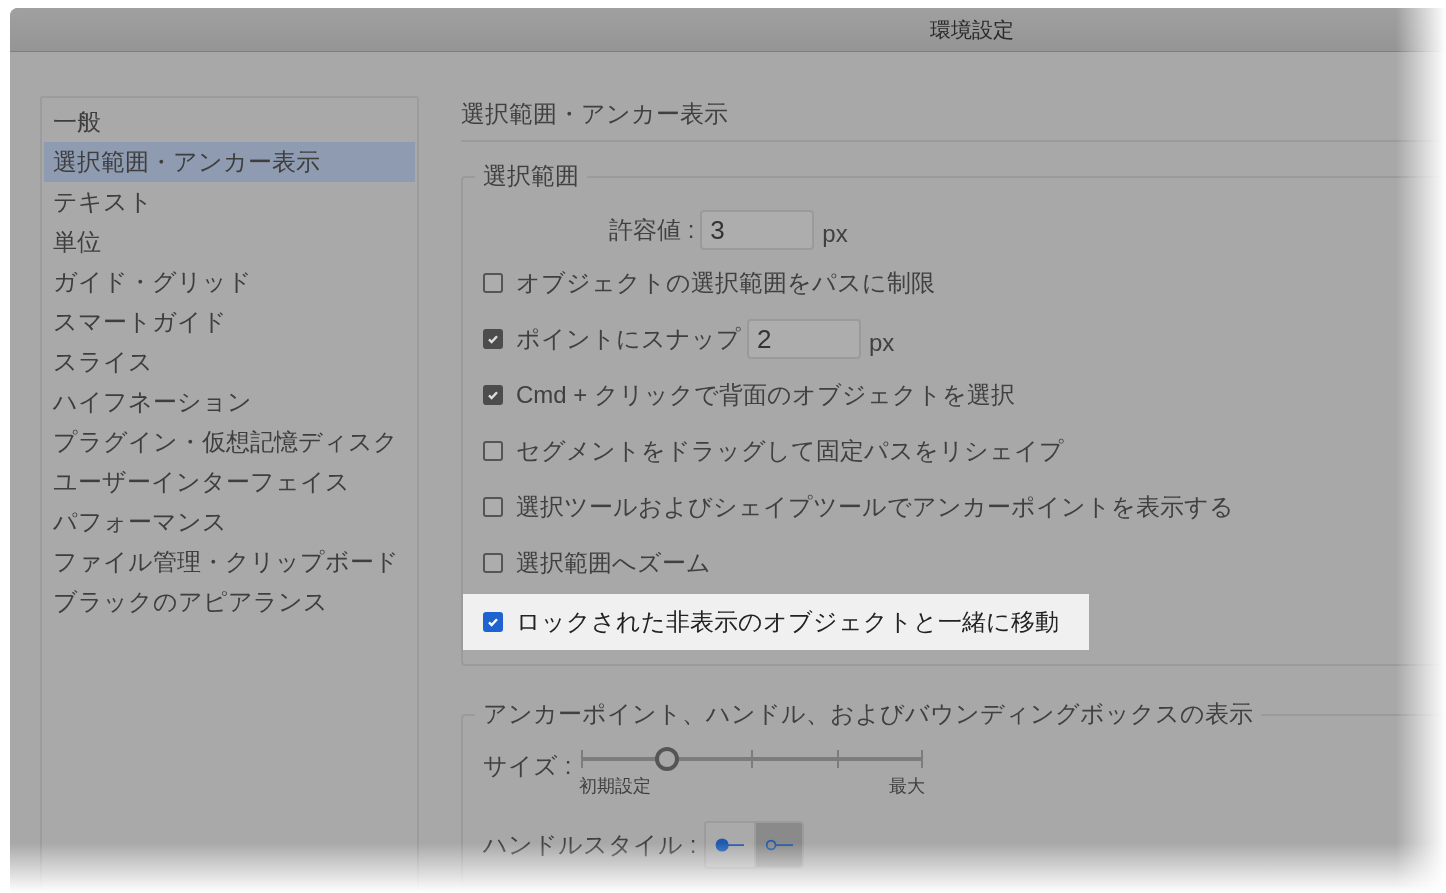 Image resolution: width=1446 pixels, height=893 pixels. I want to click on hollow-handle-icon, so click(779, 845).